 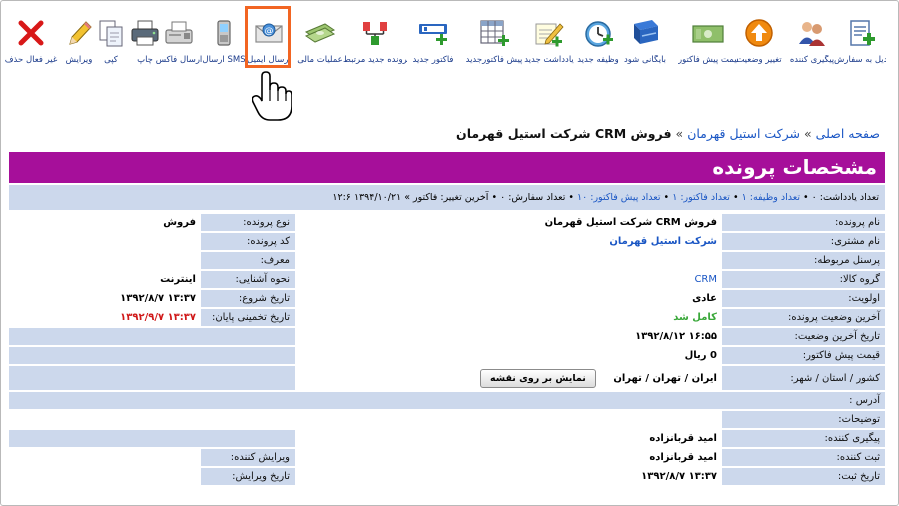 I want to click on customer-link: شرکت استیل قهرمان, so click(x=663, y=241).